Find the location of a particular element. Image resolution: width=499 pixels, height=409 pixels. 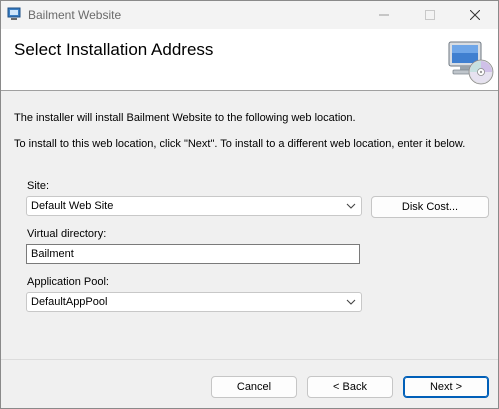

maximize-icon is located at coordinates (430, 15).